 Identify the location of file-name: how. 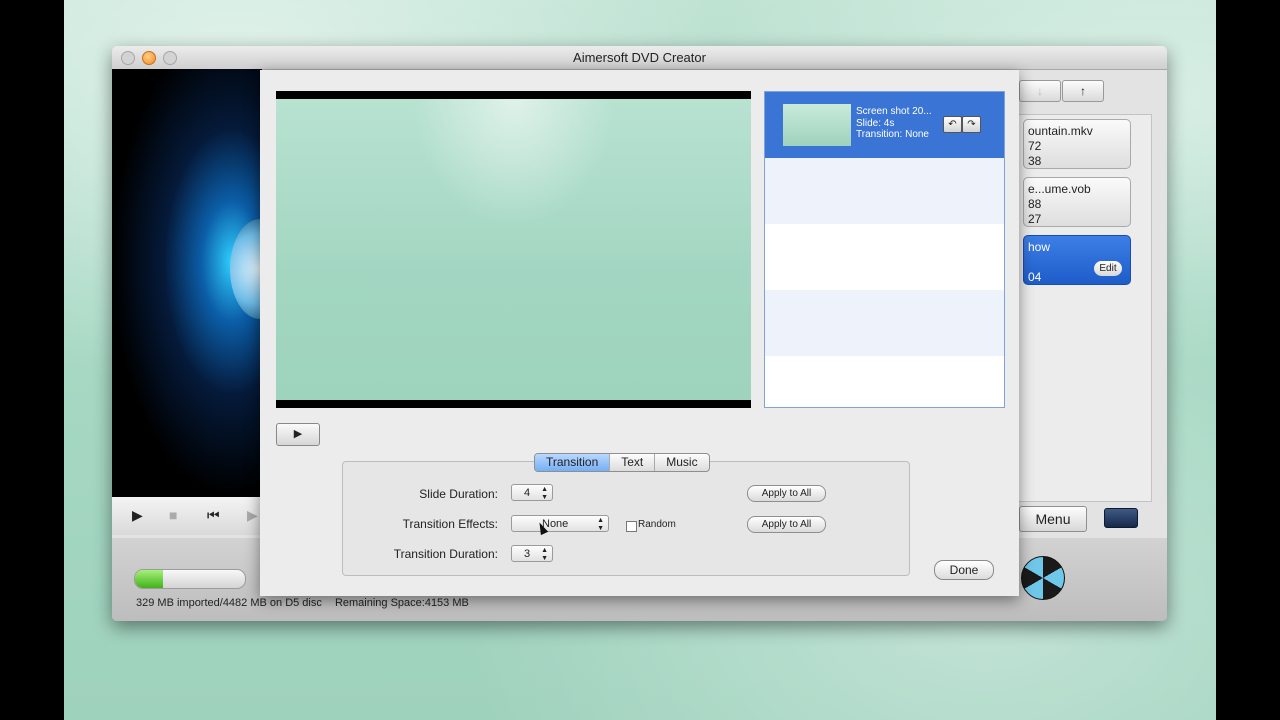
(1039, 247).